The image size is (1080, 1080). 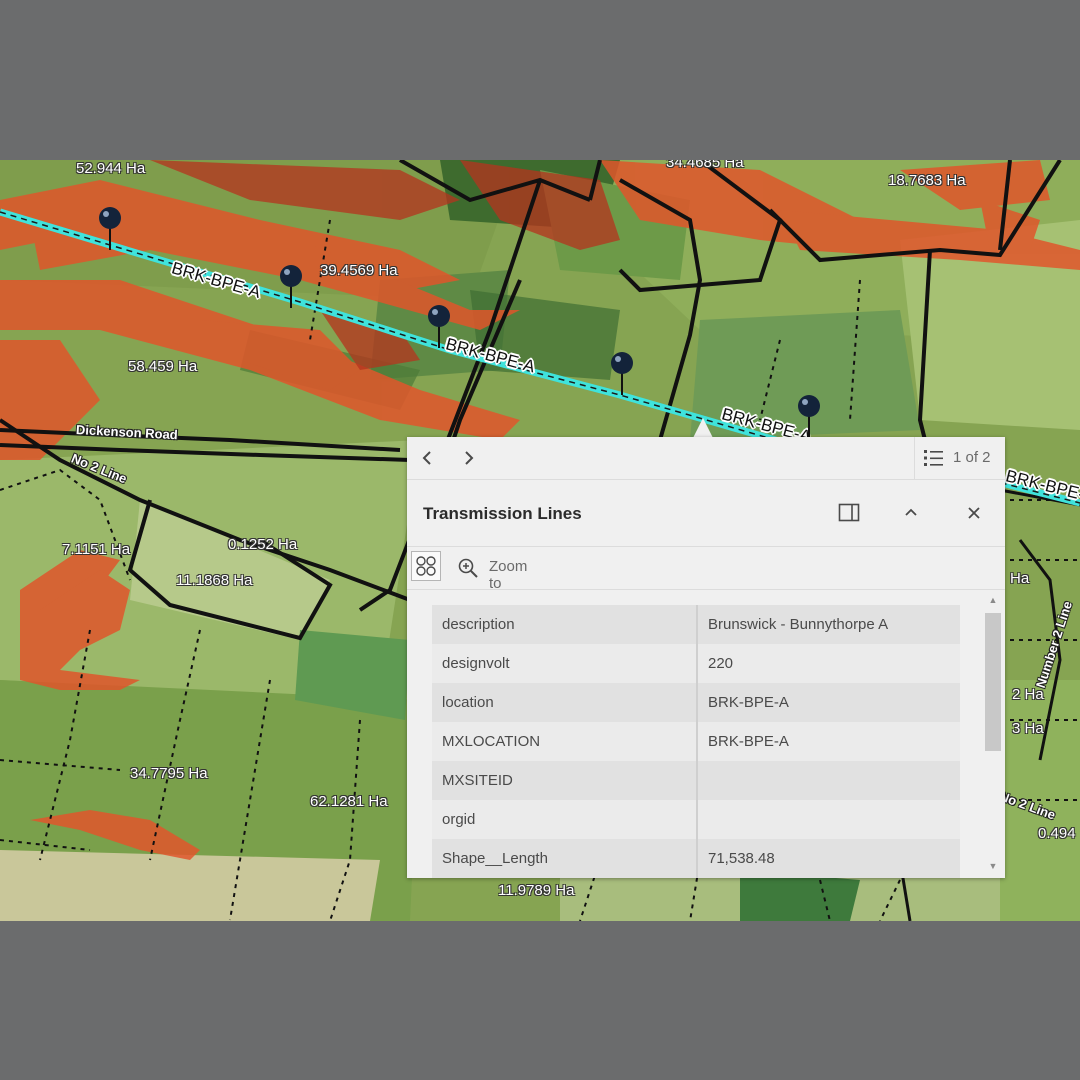 I want to click on area-label: 7.1151 Ha, so click(x=96, y=549).